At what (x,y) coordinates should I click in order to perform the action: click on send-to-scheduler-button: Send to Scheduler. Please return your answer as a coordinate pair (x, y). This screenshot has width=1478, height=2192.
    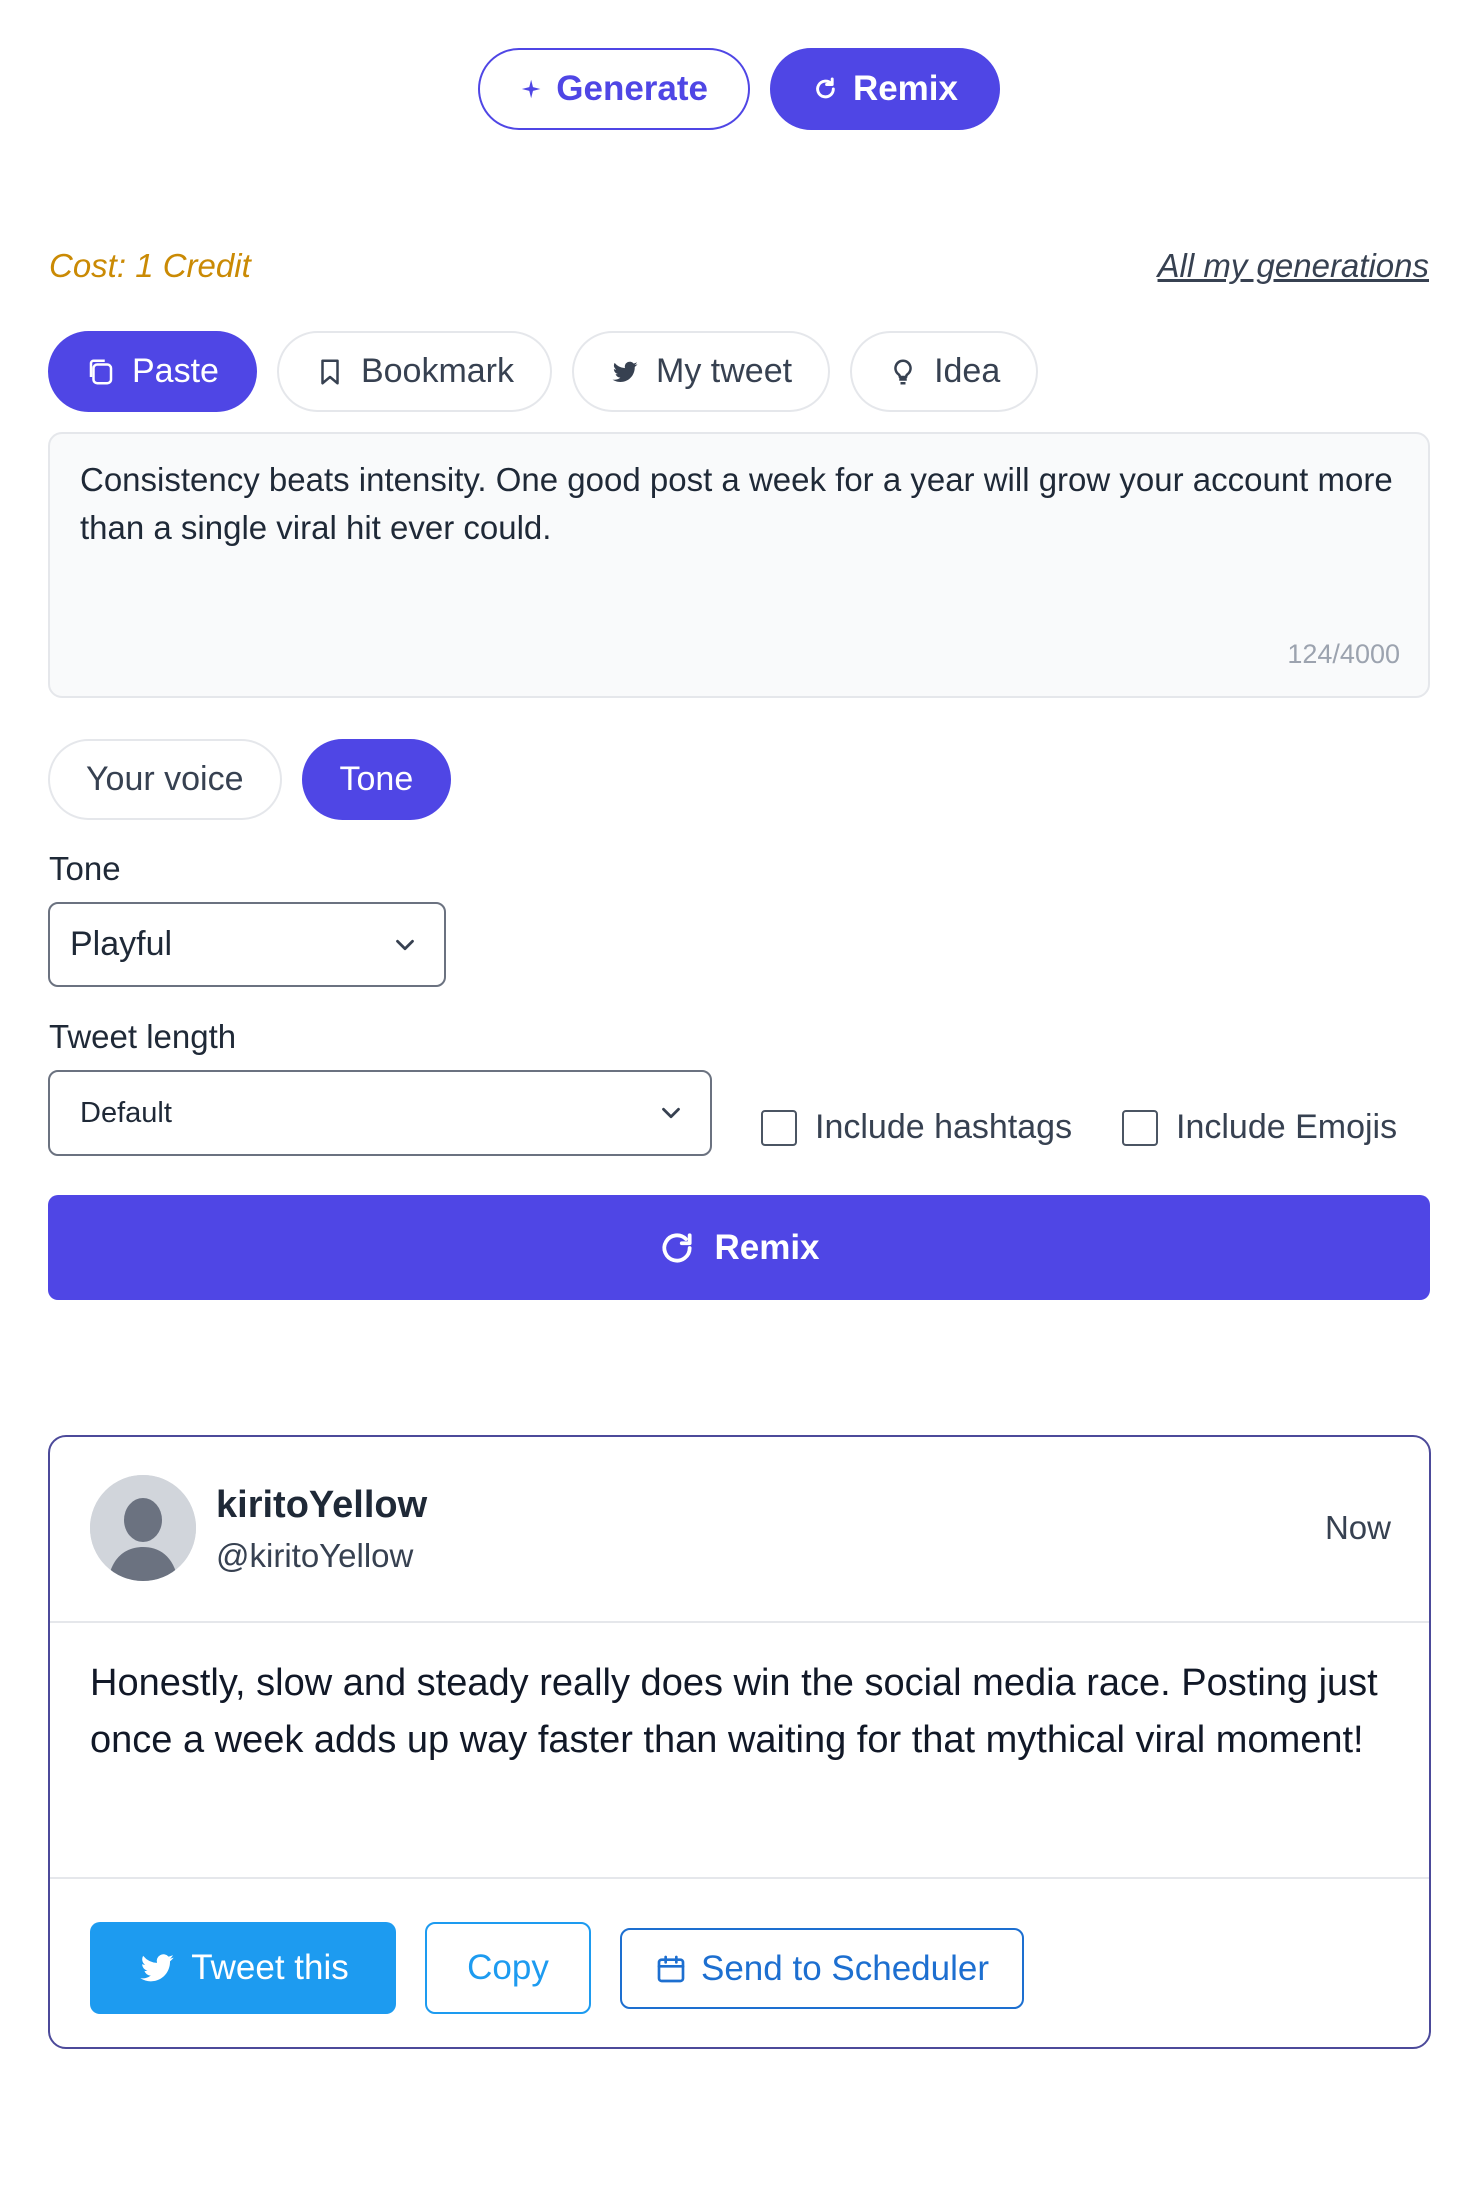
    Looking at the image, I should click on (822, 1968).